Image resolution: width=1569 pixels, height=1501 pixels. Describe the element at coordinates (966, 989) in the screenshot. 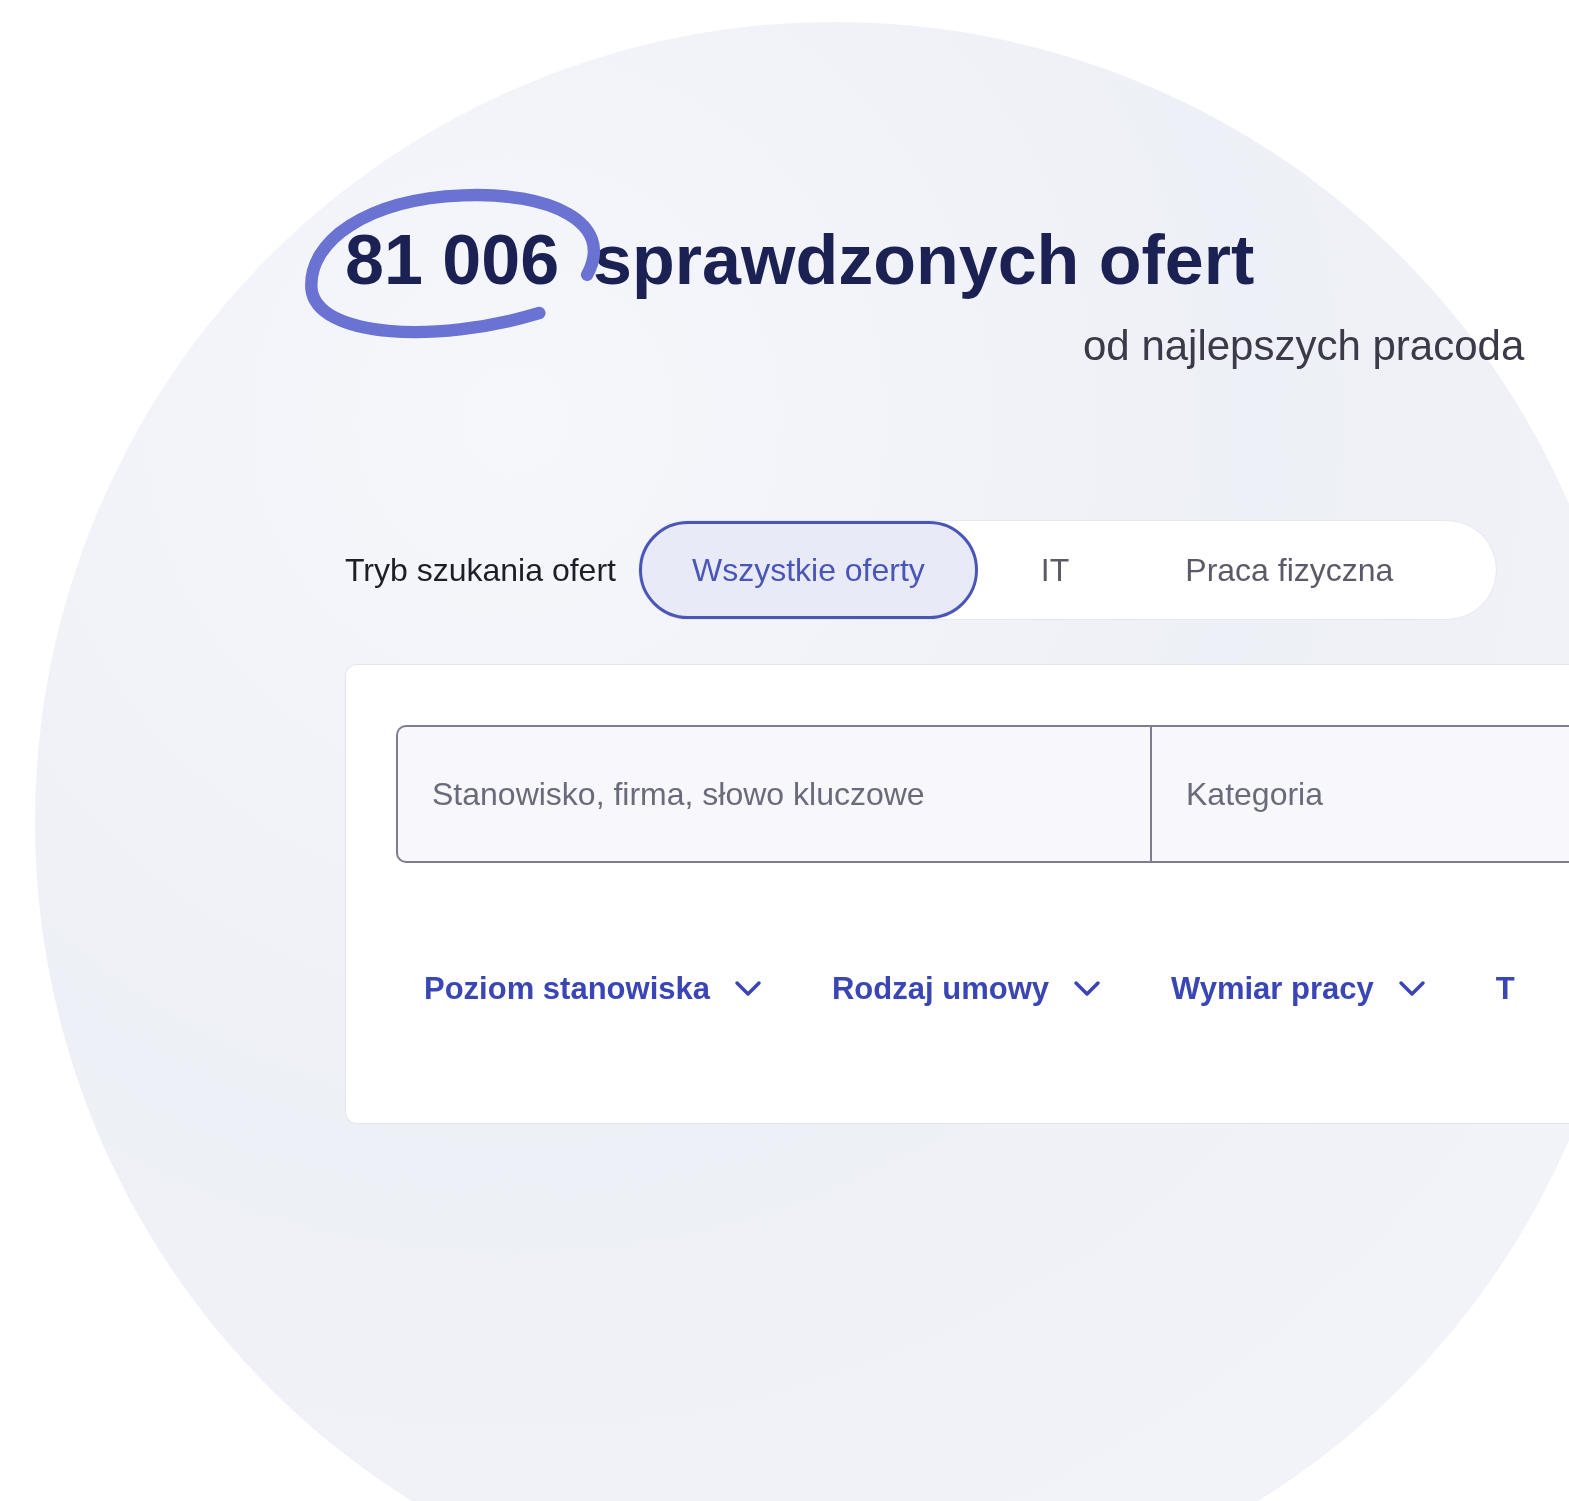

I see `filter-dropdown: Rodzaj umowy` at that location.